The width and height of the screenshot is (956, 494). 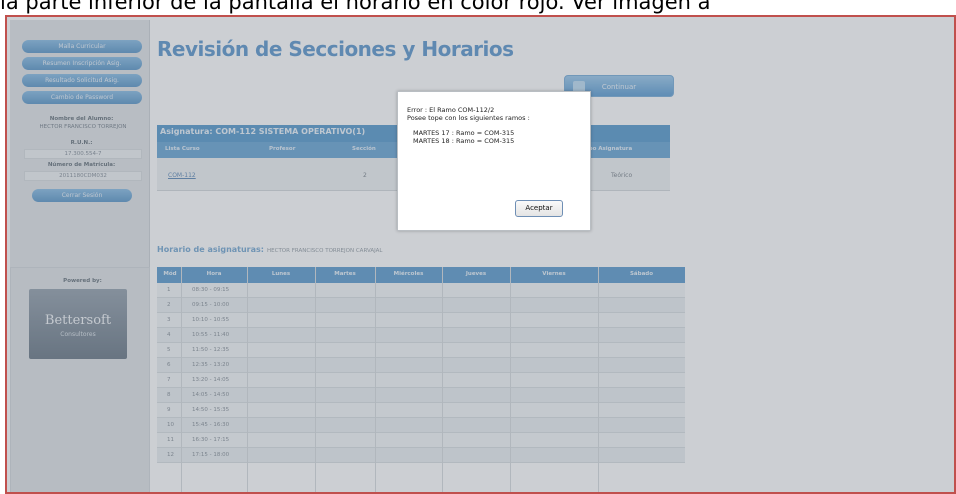 What do you see at coordinates (539, 208) in the screenshot?
I see `aceptar-button: Aceptar` at bounding box center [539, 208].